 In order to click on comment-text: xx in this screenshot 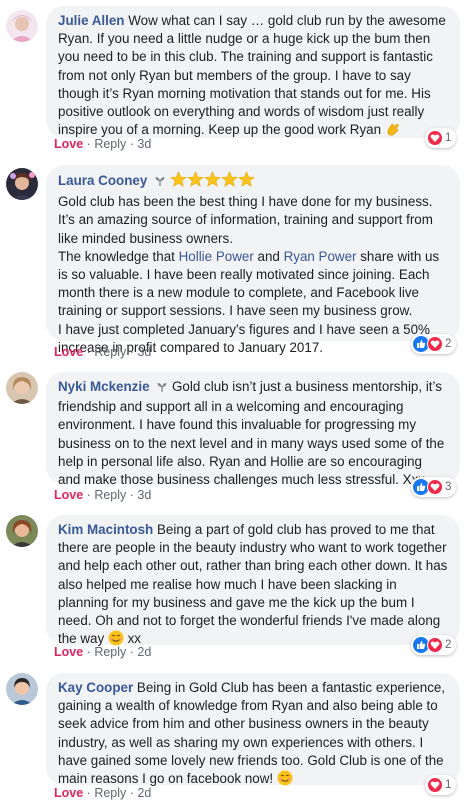, I will do `click(132, 639)`.